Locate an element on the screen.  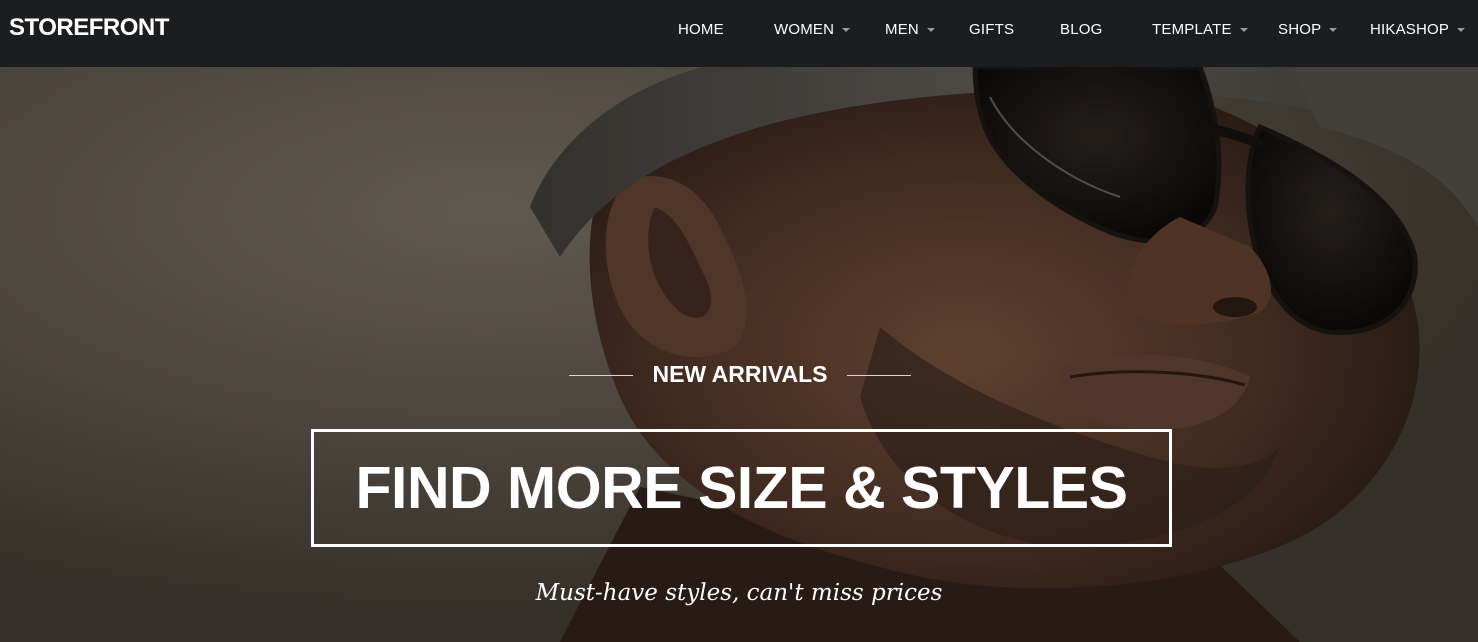
nav-item-template: TEMPLATE is located at coordinates (1200, 29).